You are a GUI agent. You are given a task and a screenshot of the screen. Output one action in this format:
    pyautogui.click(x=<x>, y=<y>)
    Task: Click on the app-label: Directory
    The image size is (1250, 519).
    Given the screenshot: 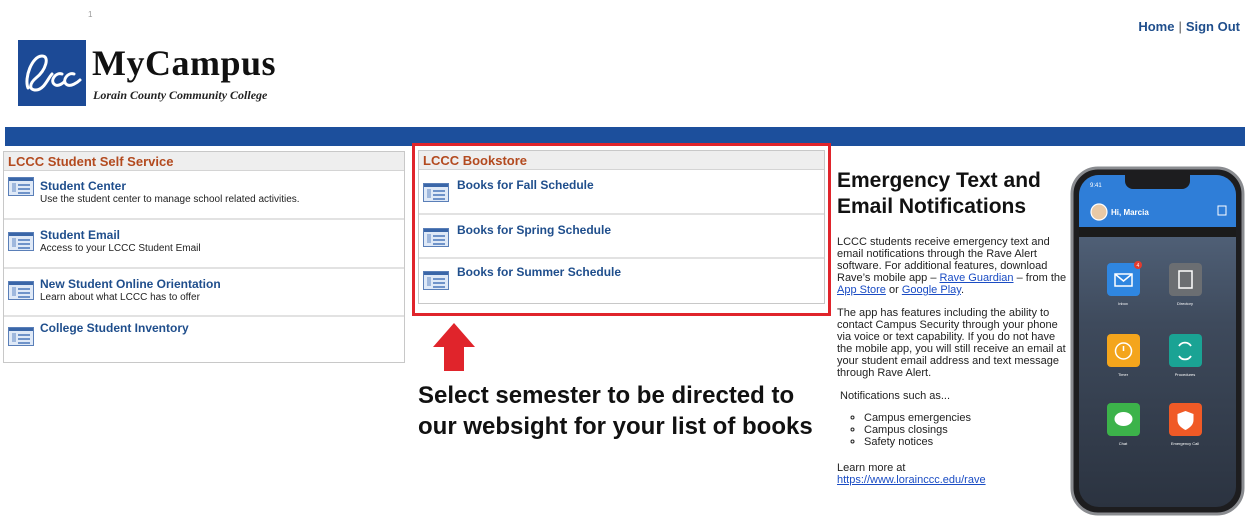 What is the action you would take?
    pyautogui.click(x=1185, y=303)
    